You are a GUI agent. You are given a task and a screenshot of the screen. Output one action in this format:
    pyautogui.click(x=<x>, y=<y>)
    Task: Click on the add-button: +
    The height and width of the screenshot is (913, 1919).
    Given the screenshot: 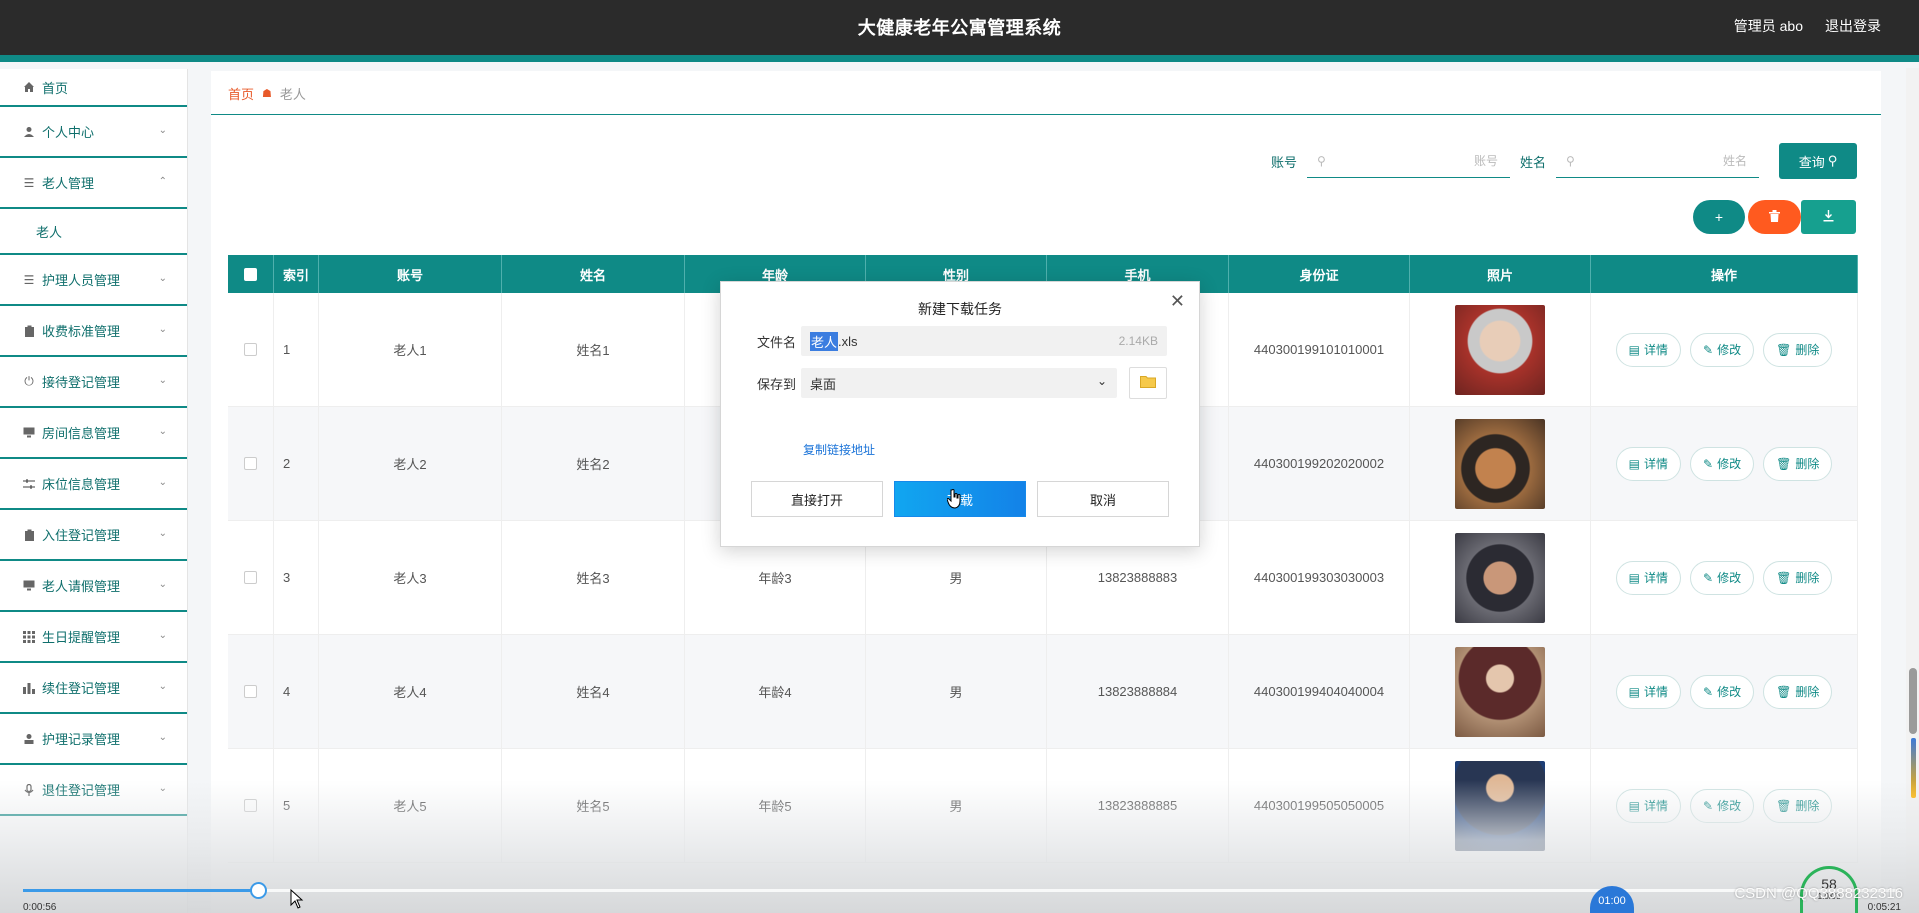 What is the action you would take?
    pyautogui.click(x=1719, y=217)
    